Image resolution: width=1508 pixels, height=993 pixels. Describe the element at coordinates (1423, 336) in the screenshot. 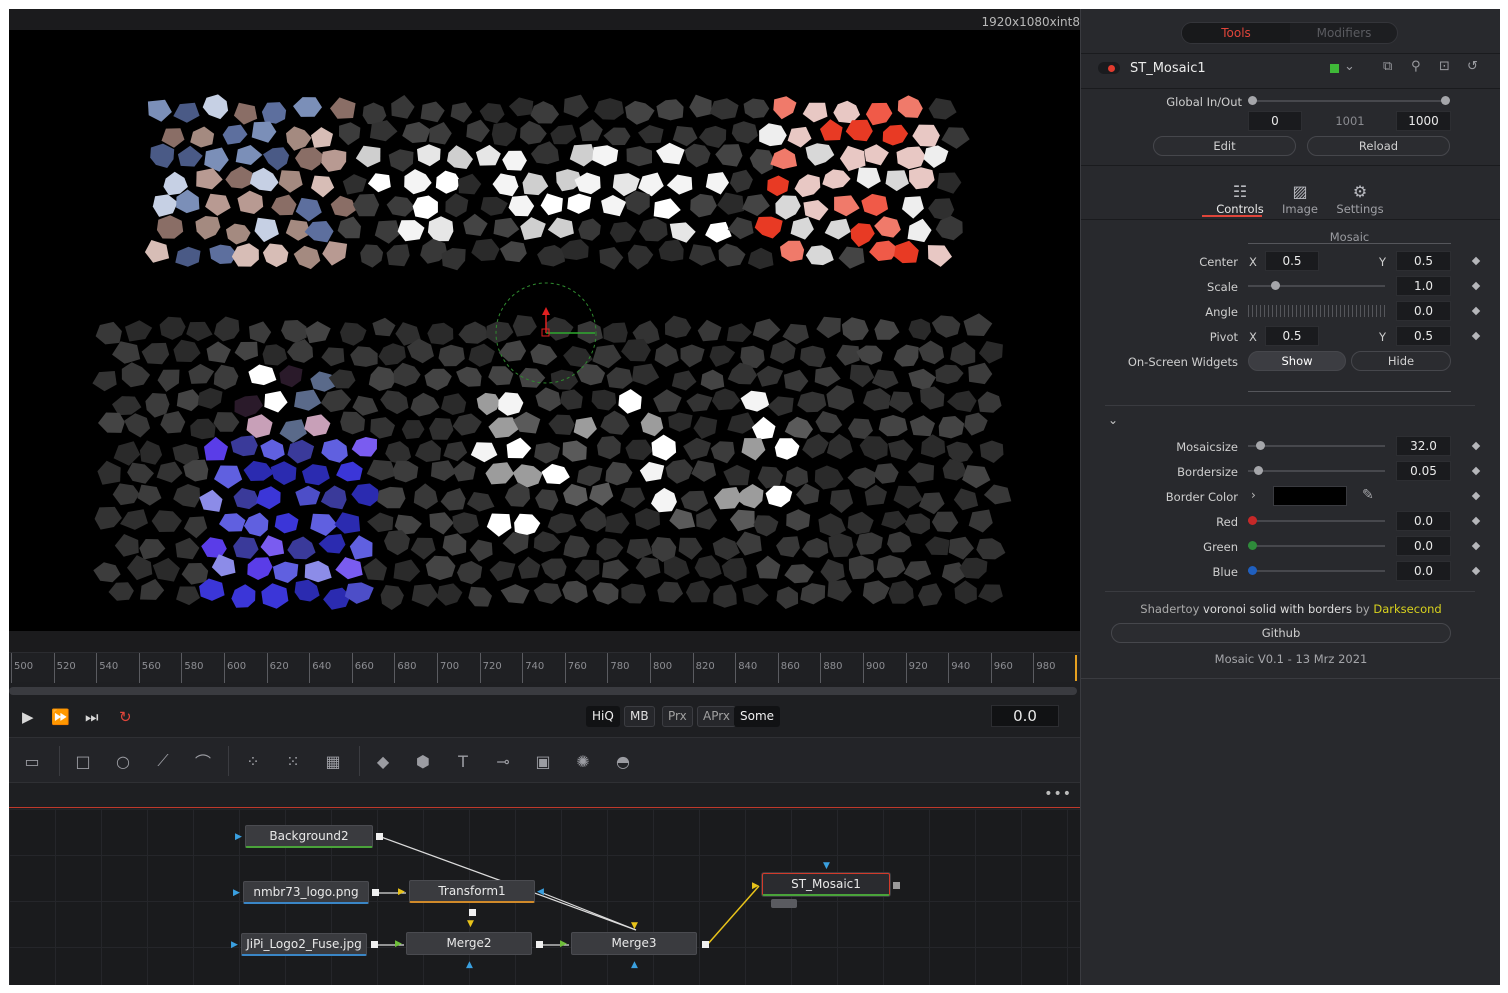

I see `pivot-y-field: 0.5` at that location.